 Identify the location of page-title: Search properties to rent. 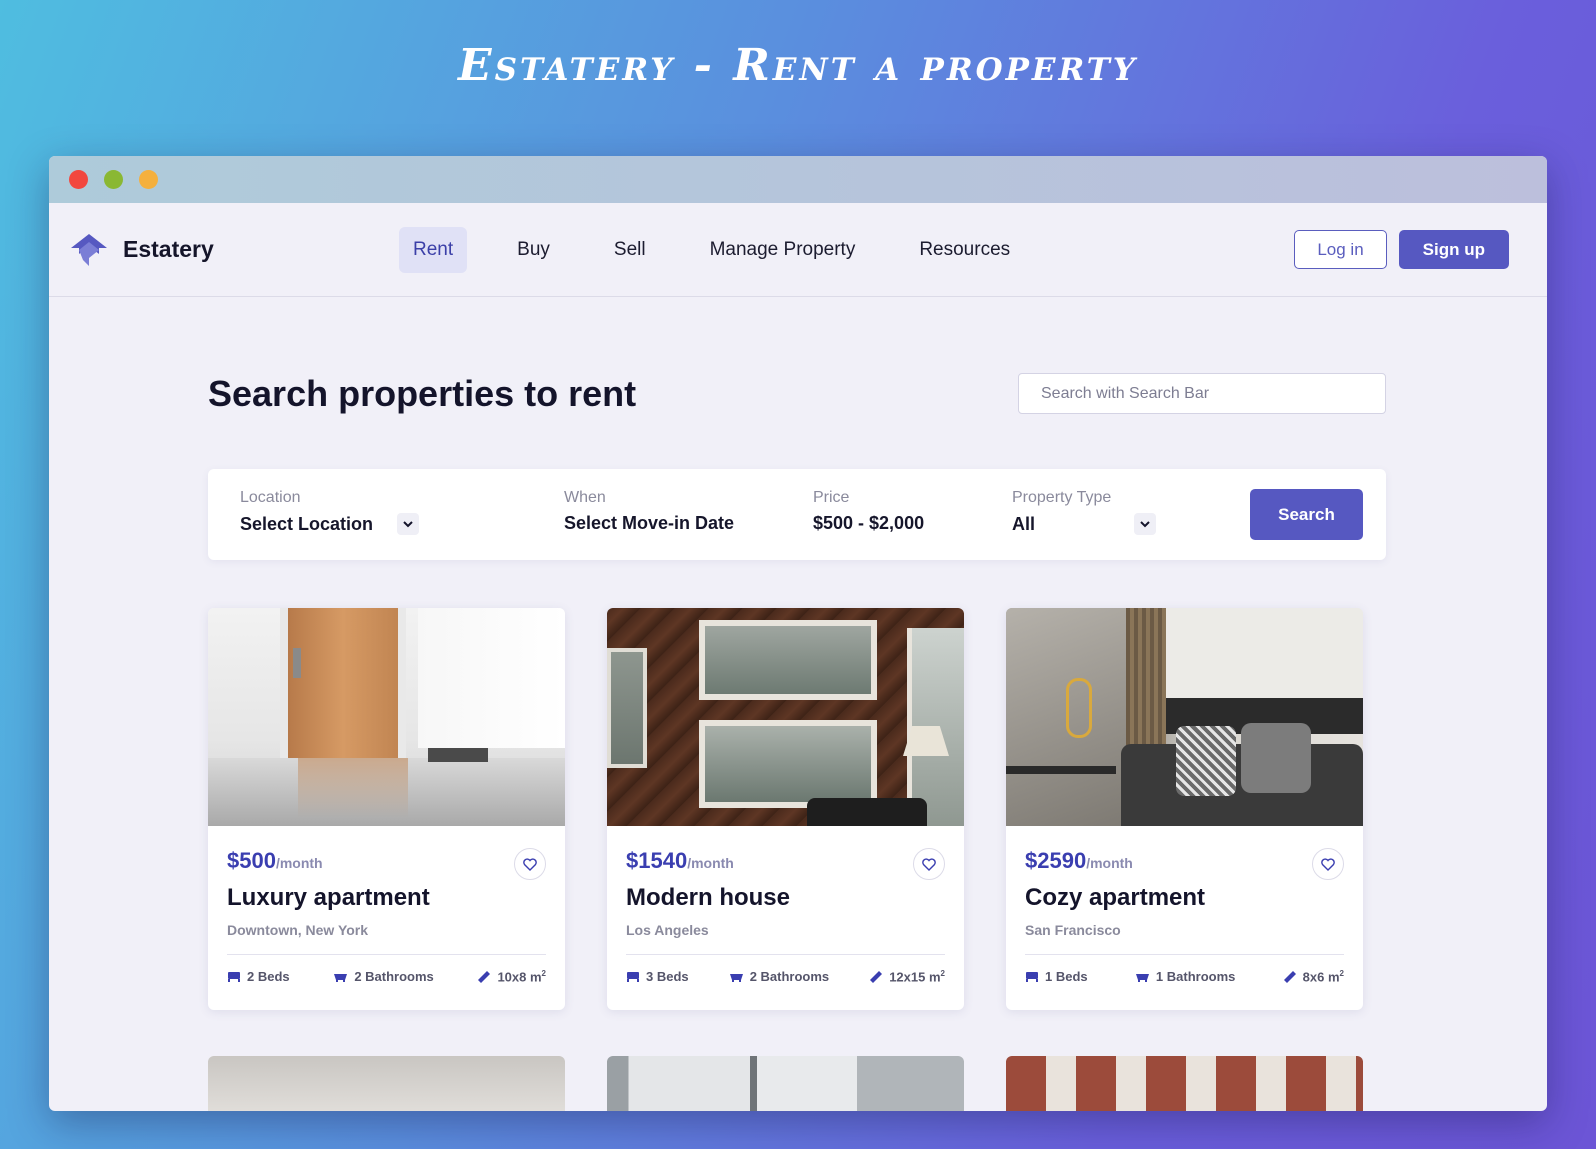
(422, 393).